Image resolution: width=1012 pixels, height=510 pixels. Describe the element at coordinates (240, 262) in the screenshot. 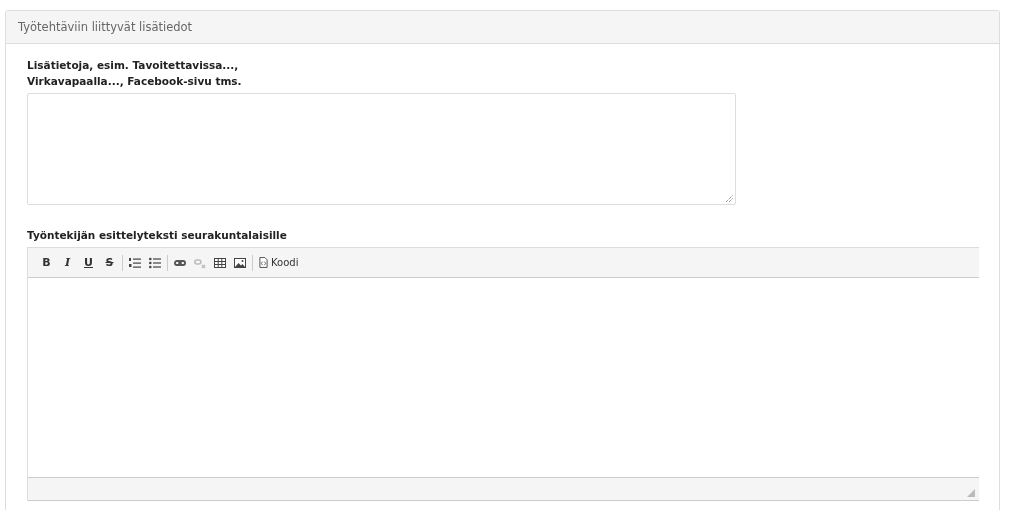

I see `image-icon` at that location.